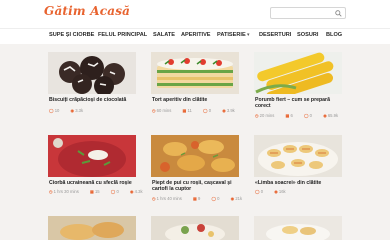 This screenshot has width=390, height=240. I want to click on recipe-meta: ◷60 mins ▦11 ◯0 ◉3.9k, so click(198, 110).